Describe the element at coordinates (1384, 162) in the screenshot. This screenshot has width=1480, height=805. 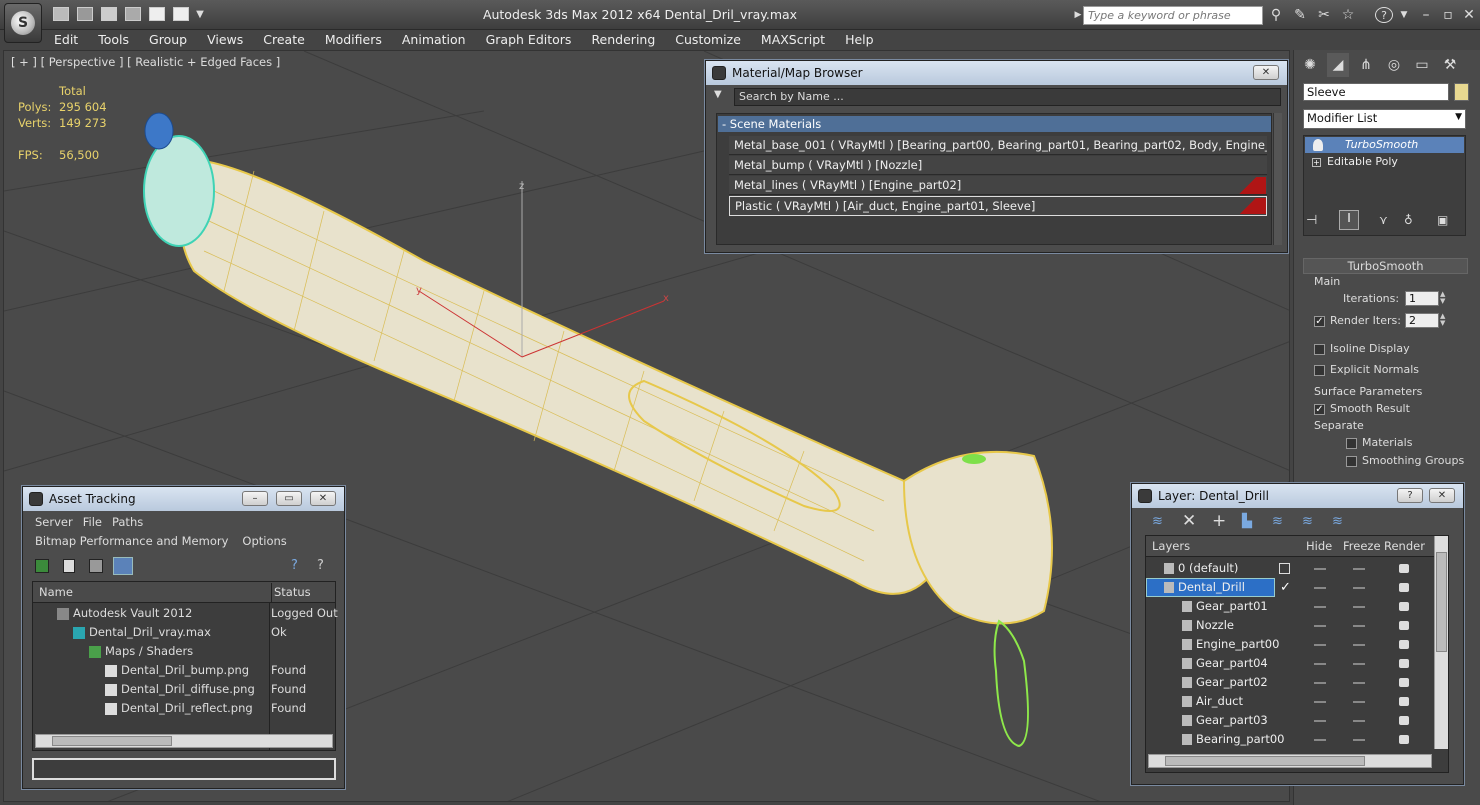
I see `stack-item-editable-poly: Editable Poly` at that location.